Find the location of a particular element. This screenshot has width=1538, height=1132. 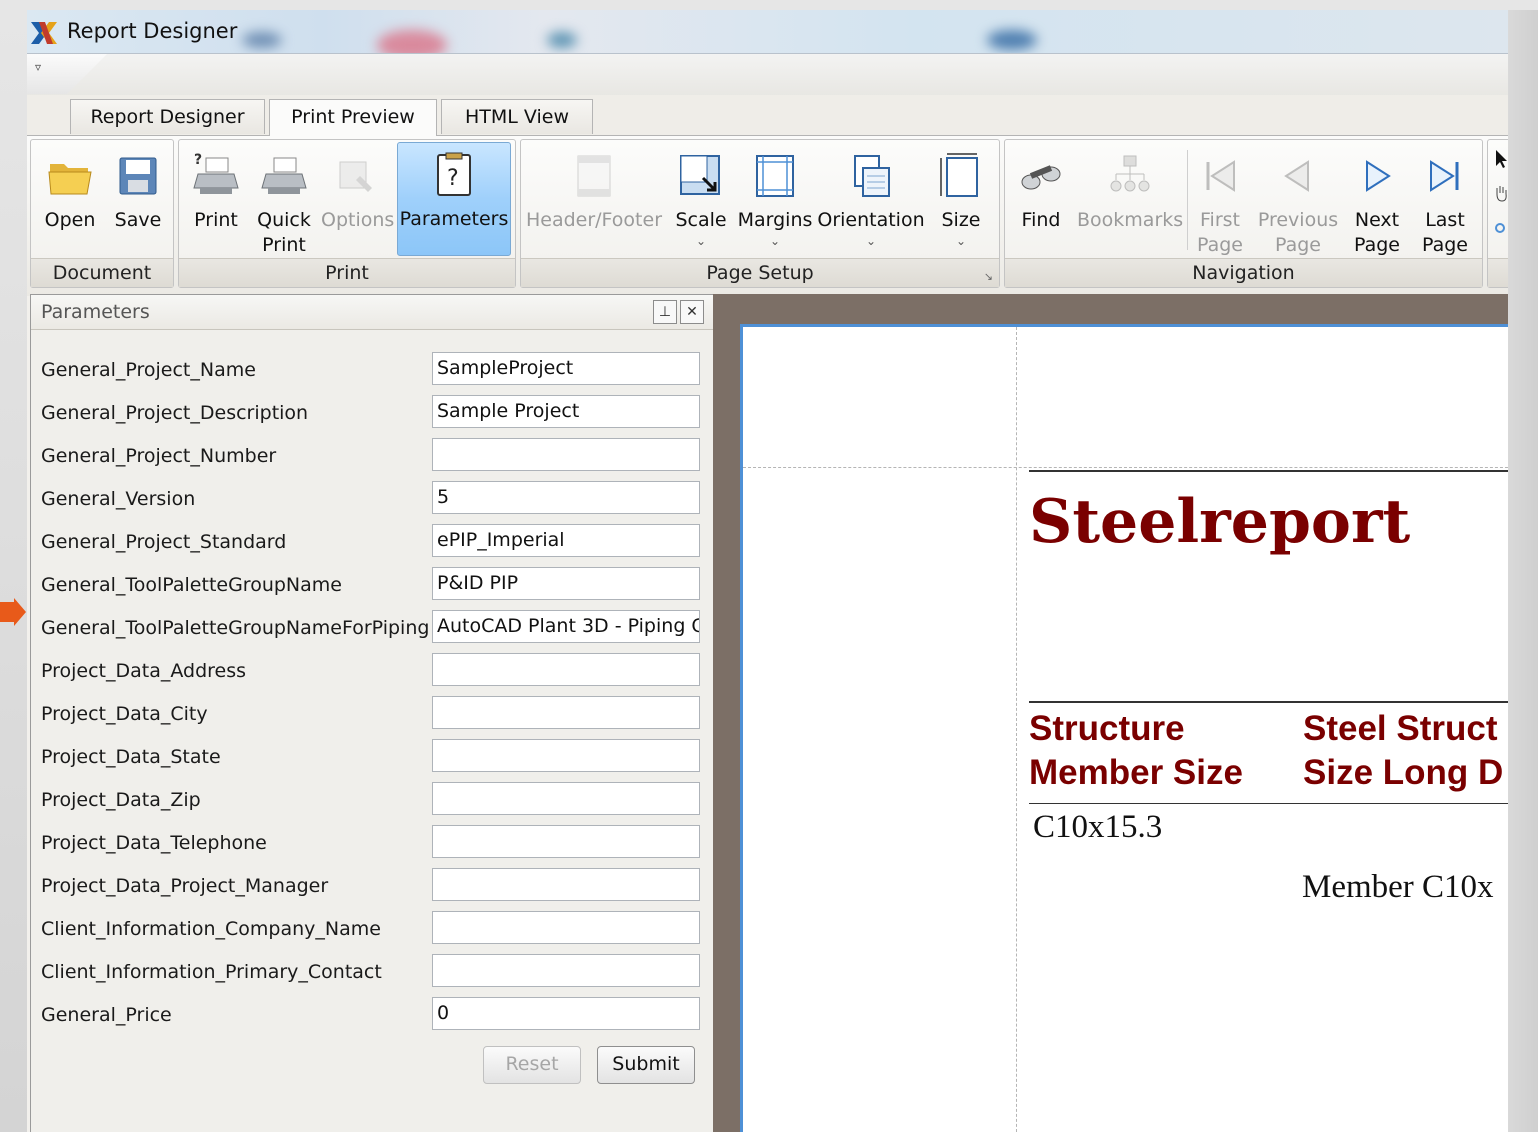

save-button: Save is located at coordinates (138, 202).